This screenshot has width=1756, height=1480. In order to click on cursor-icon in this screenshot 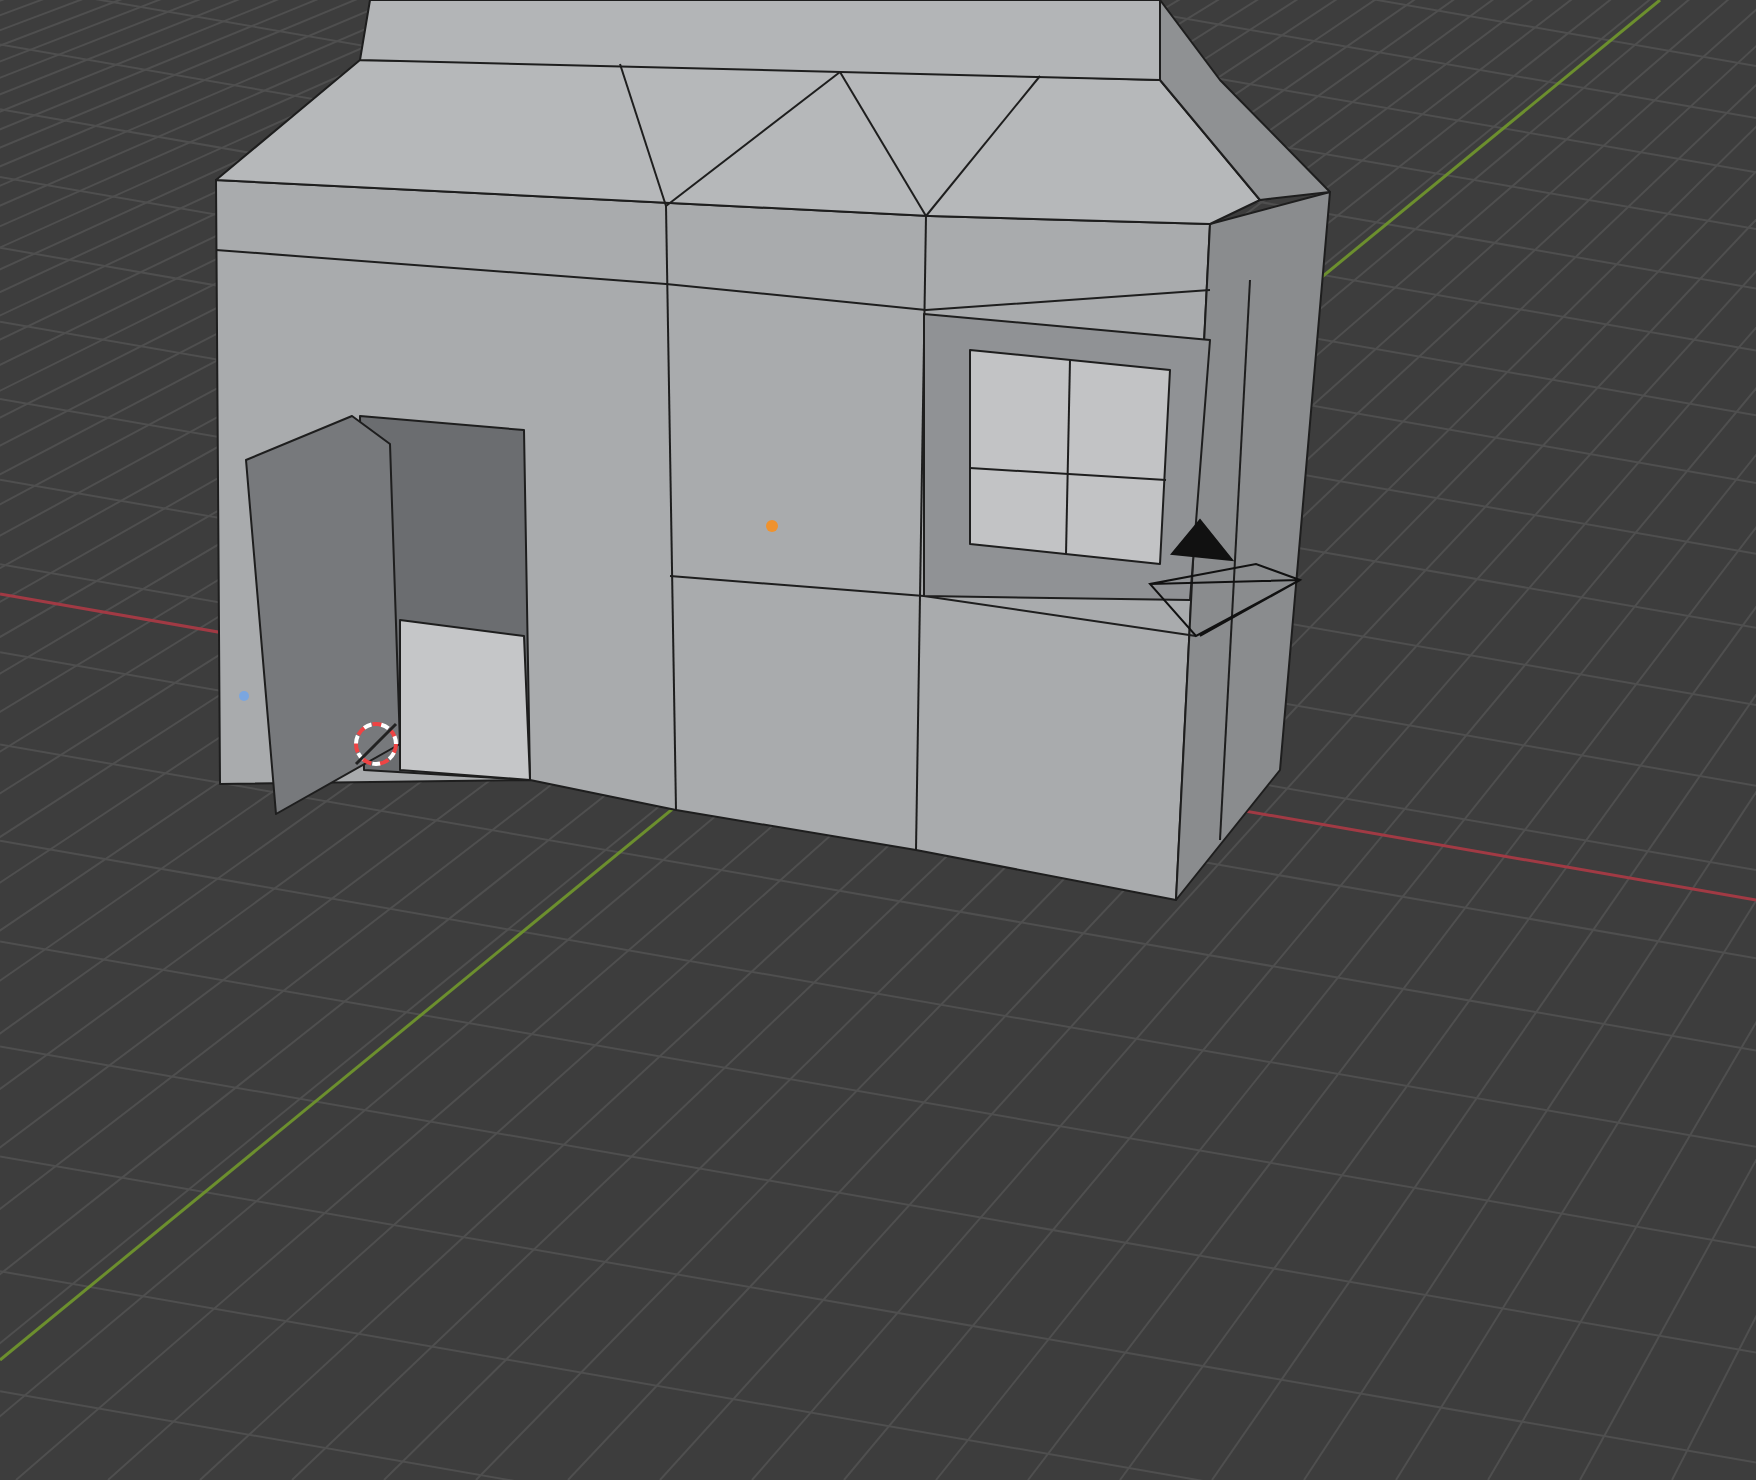, I will do `click(376, 744)`.